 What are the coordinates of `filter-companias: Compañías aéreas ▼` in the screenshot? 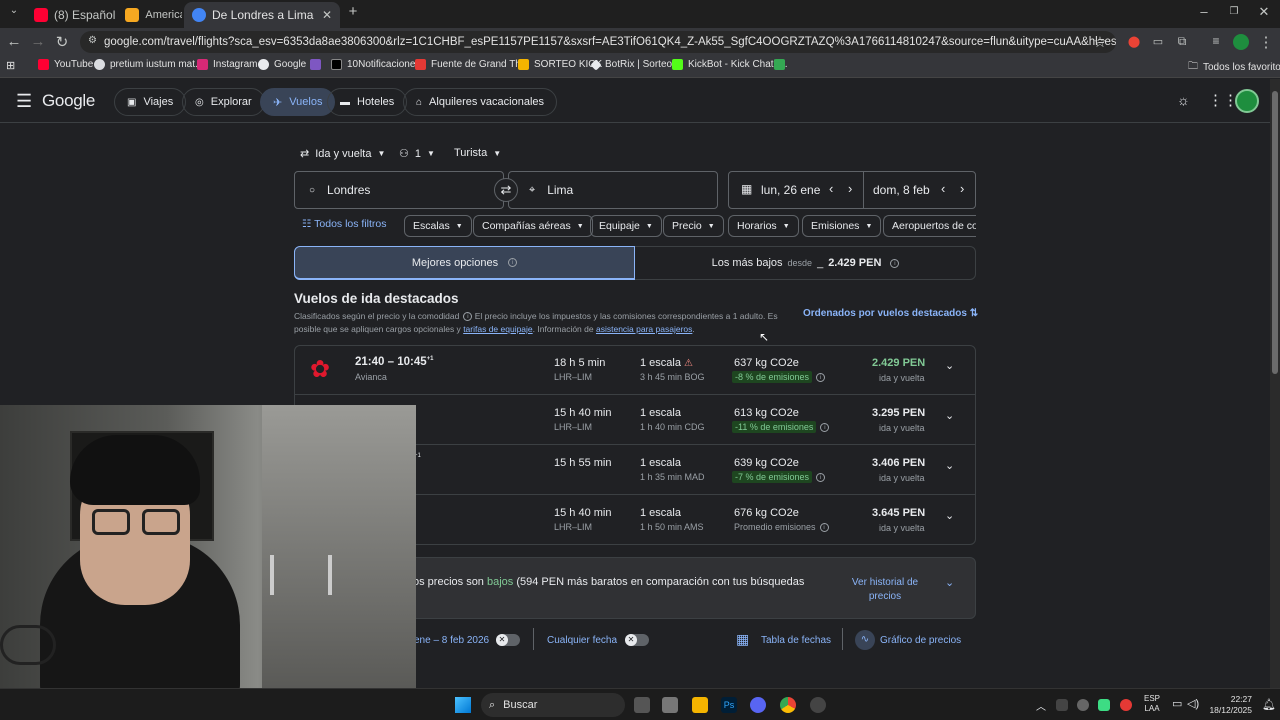 It's located at (533, 226).